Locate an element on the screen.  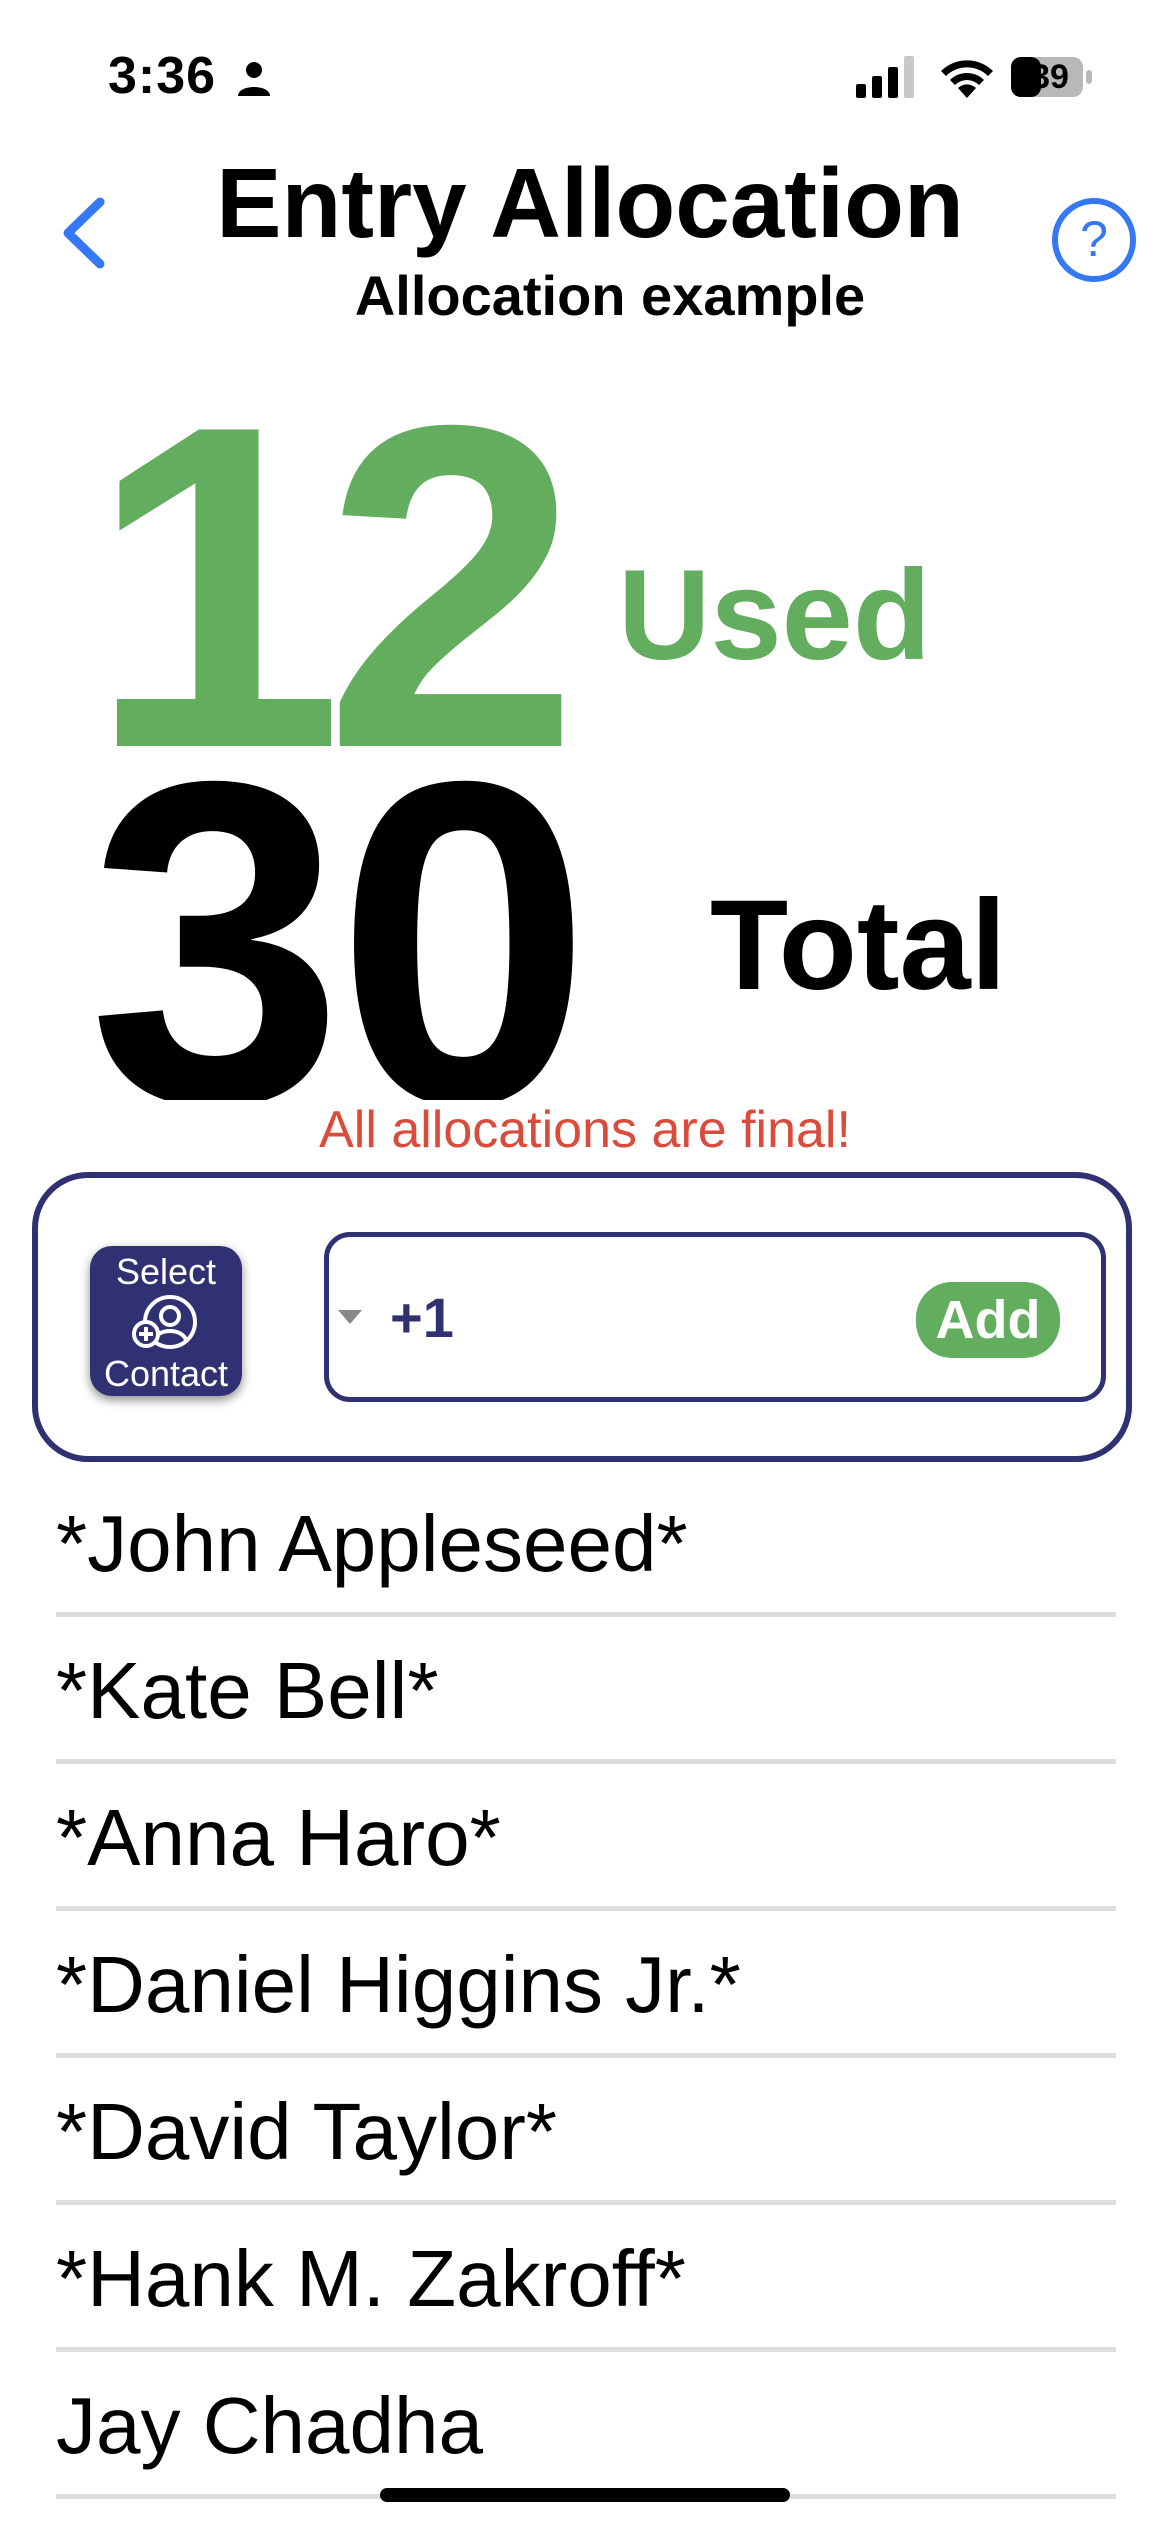
contact-name: *Kate Bell* is located at coordinates (247, 1690).